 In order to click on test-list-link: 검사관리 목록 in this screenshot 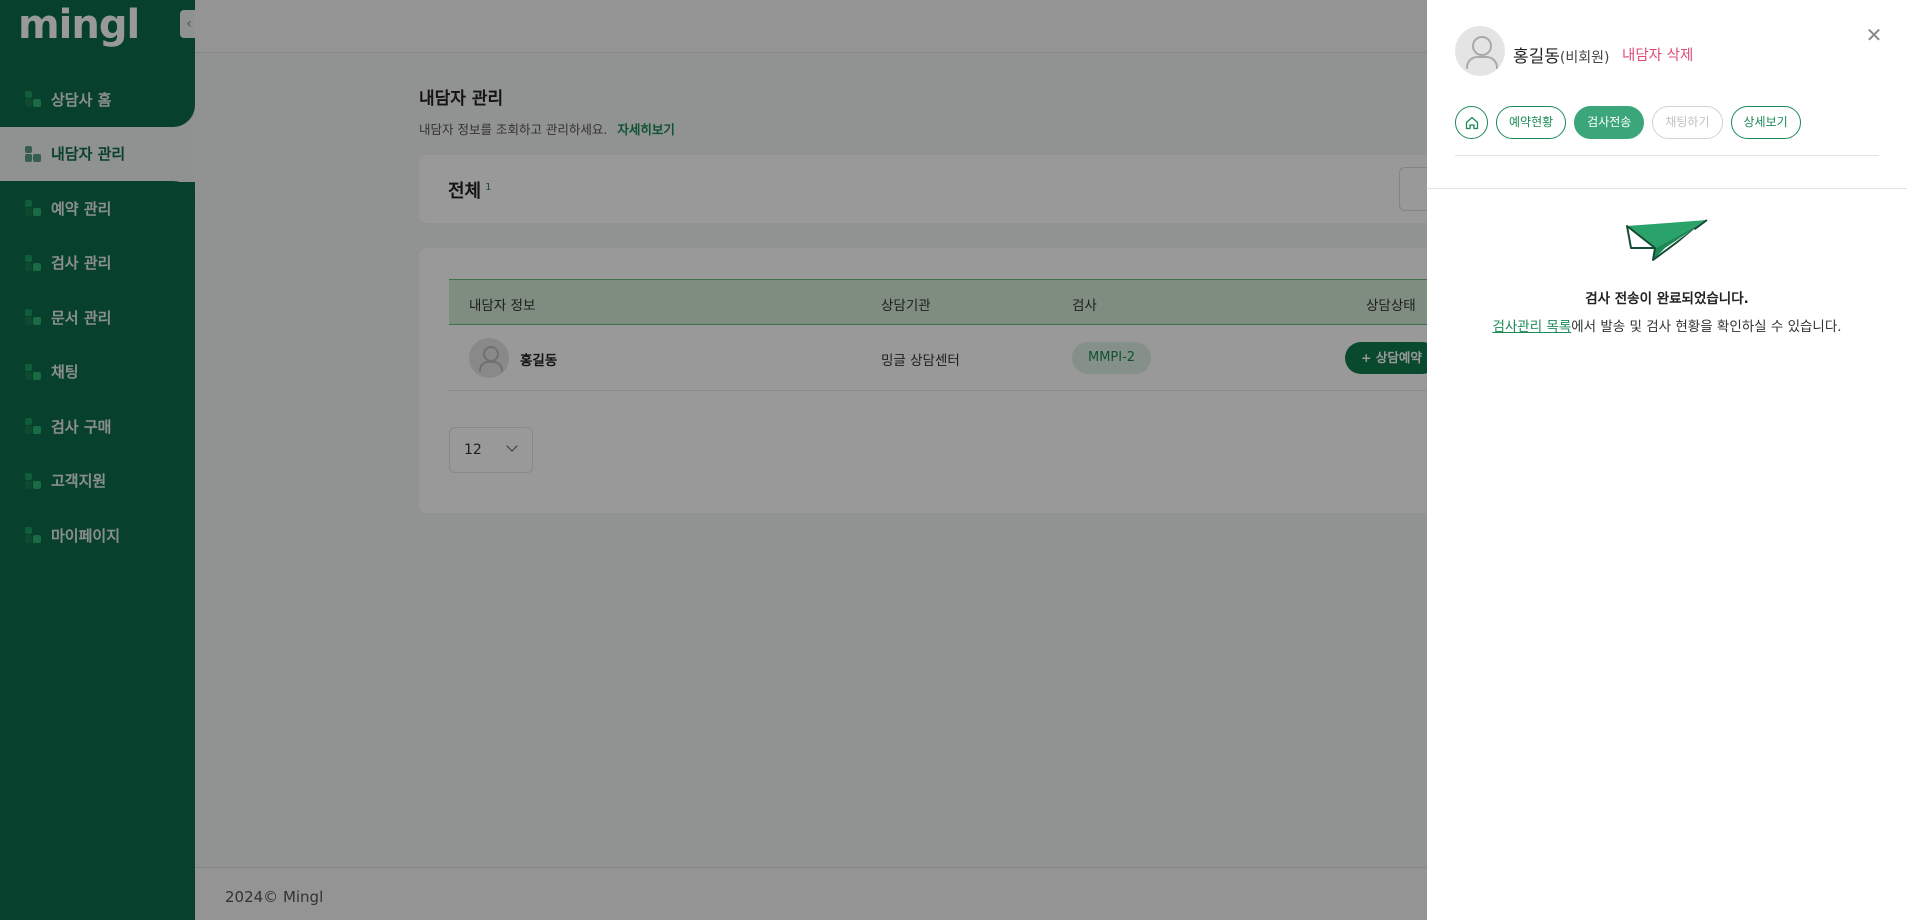, I will do `click(1531, 327)`.